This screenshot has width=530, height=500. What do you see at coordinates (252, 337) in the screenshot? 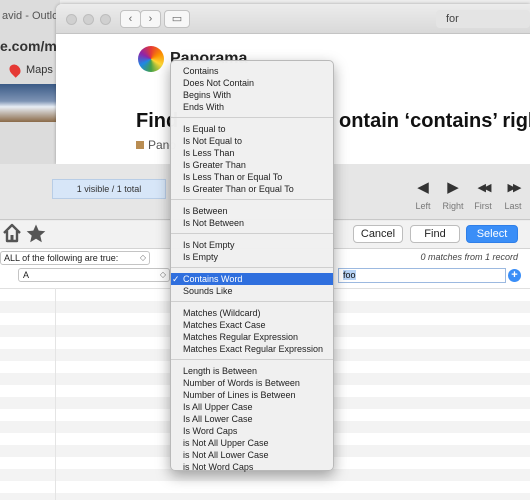
I see `menu-item: Matches Regular Expression` at bounding box center [252, 337].